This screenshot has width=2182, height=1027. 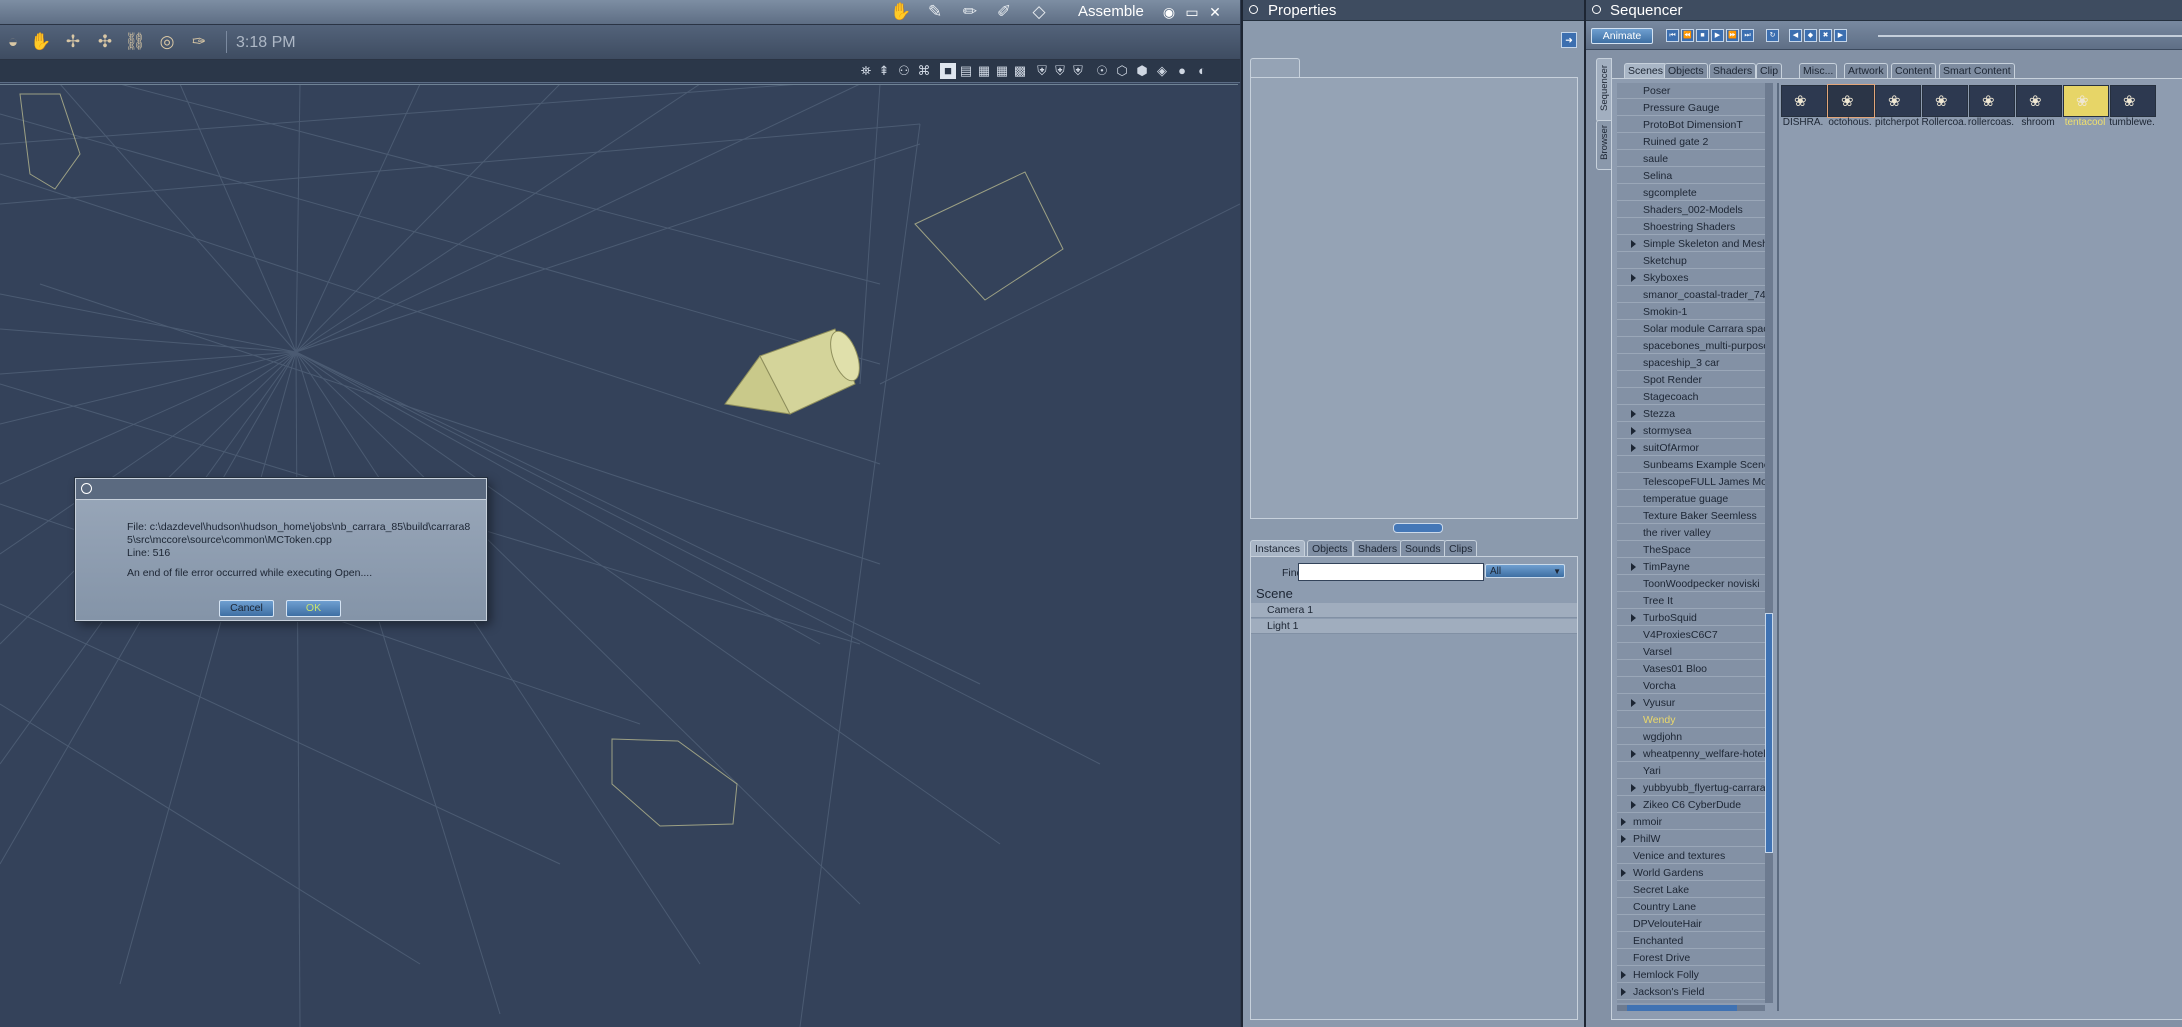 I want to click on cancel-button: Cancel, so click(x=246, y=608).